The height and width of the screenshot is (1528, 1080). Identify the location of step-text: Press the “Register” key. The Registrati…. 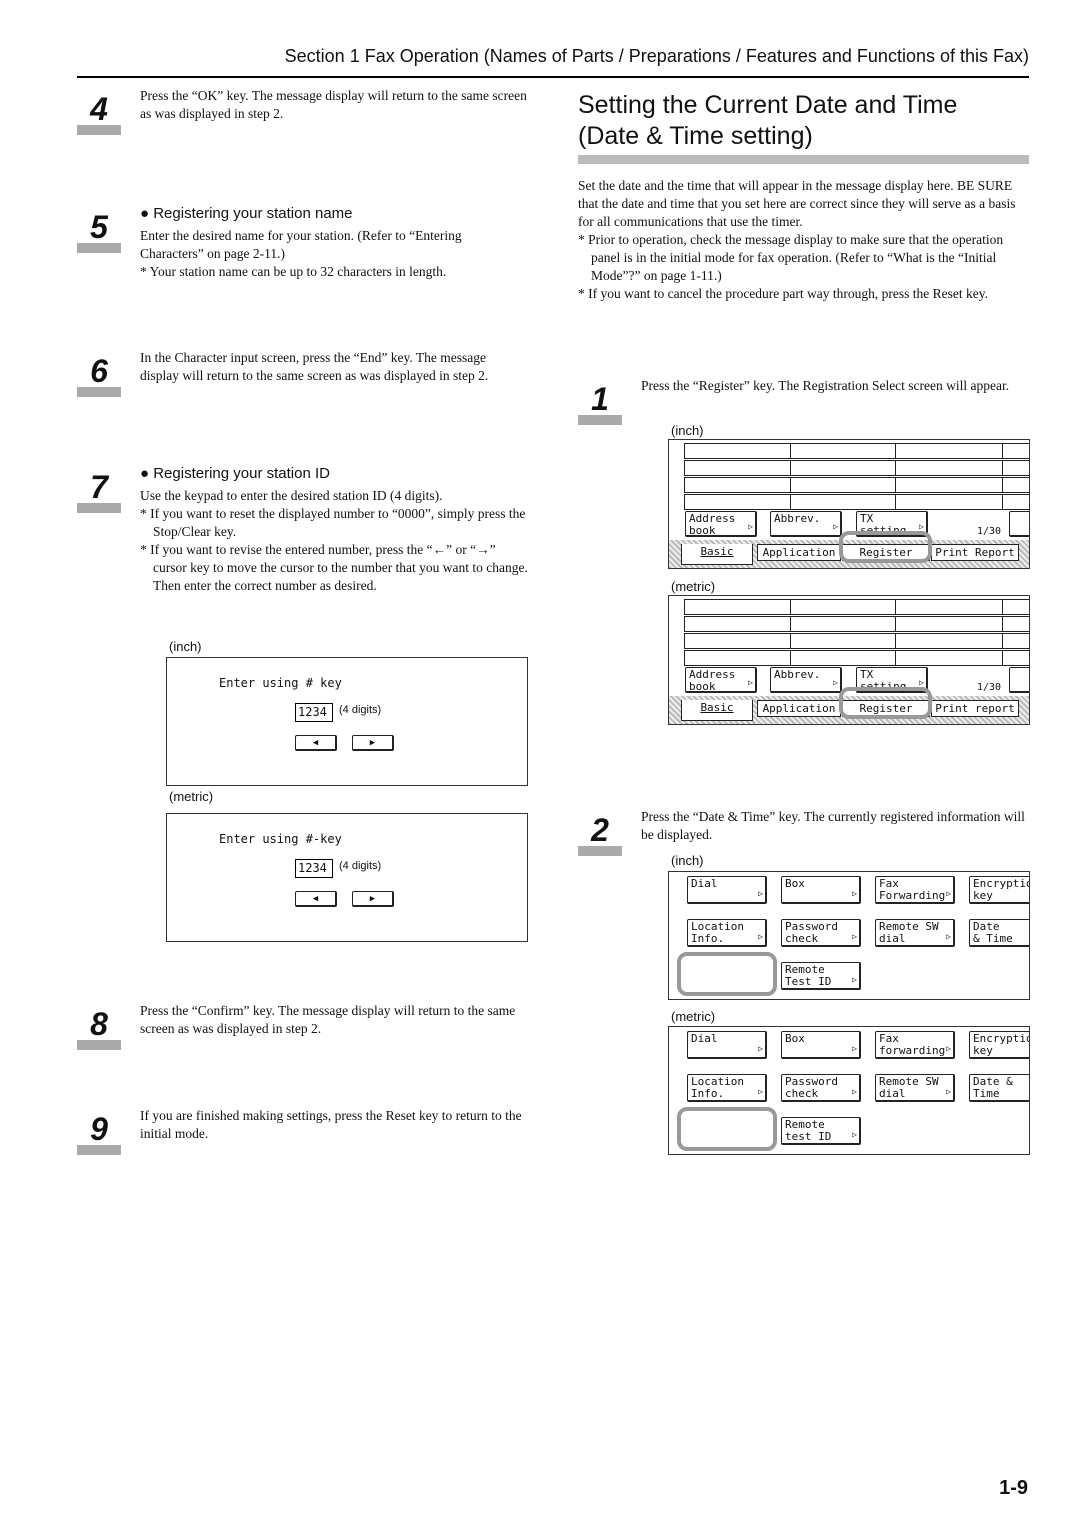
(835, 386).